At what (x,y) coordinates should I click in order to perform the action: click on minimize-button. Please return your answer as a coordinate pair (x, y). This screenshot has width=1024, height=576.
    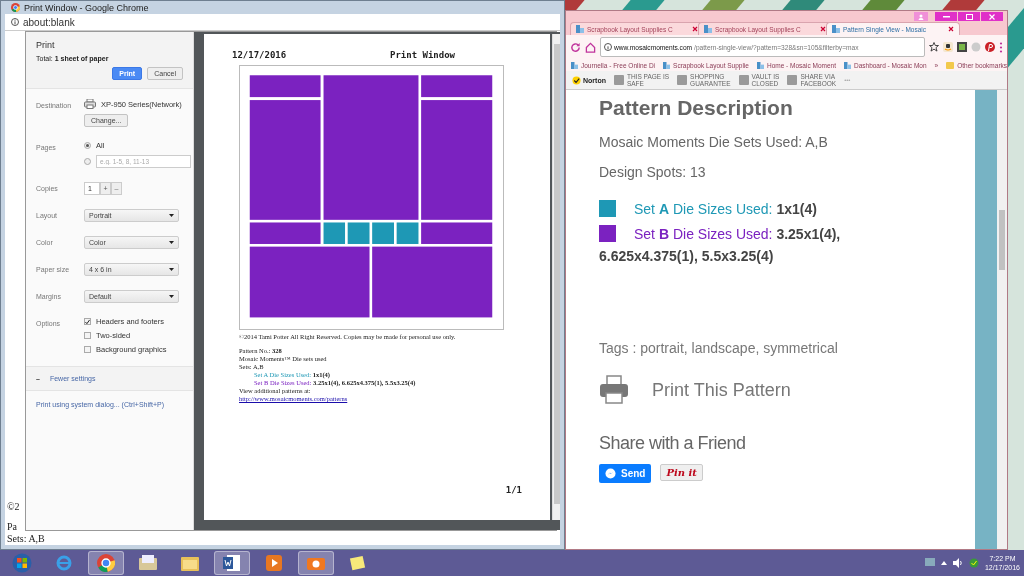
    Looking at the image, I should click on (946, 16).